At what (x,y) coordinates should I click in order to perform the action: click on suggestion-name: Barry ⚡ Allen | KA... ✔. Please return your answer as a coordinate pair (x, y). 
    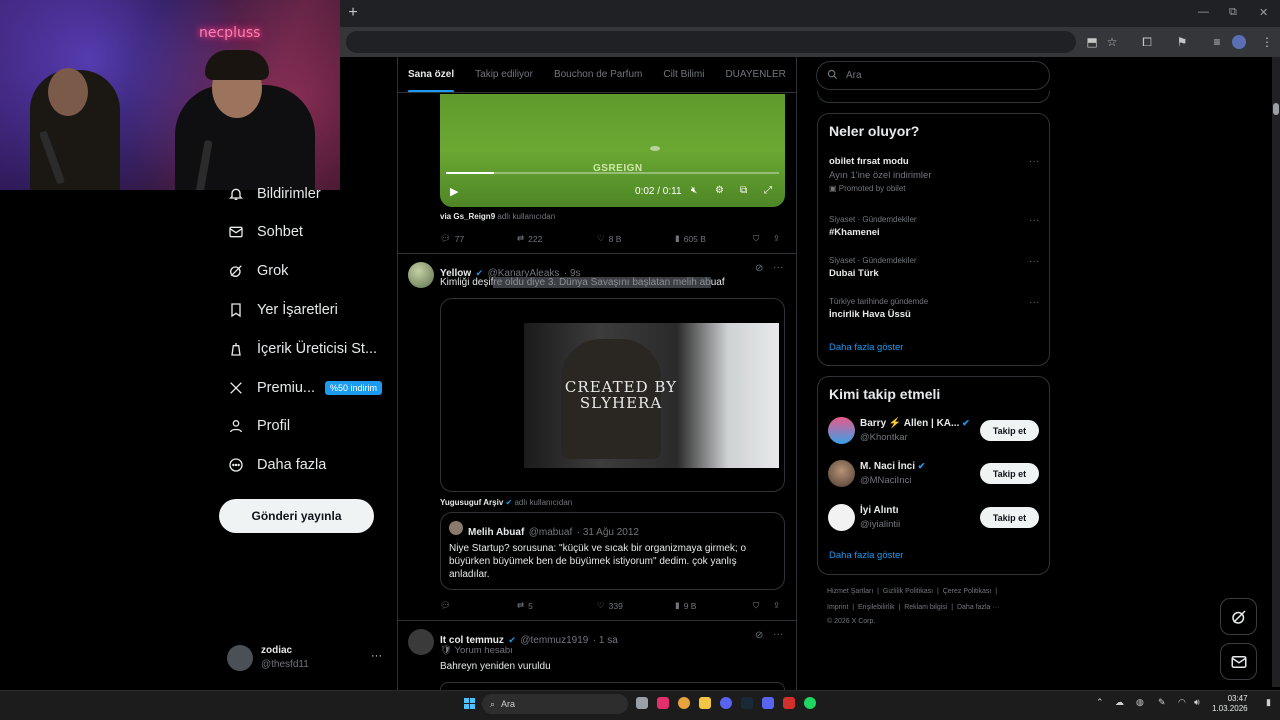
    Looking at the image, I should click on (915, 423).